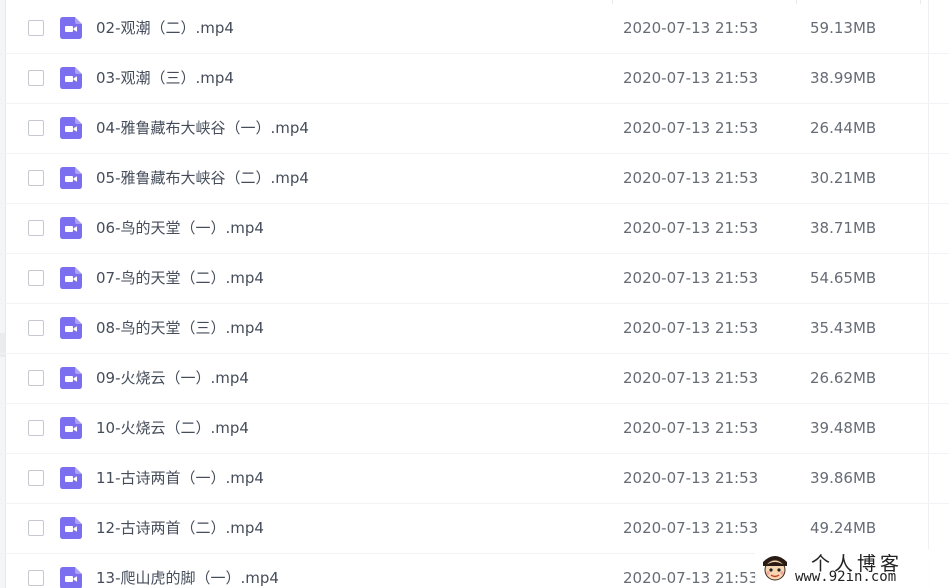  What do you see at coordinates (846, 577) in the screenshot?
I see `watermark-url: www.92in.com` at bounding box center [846, 577].